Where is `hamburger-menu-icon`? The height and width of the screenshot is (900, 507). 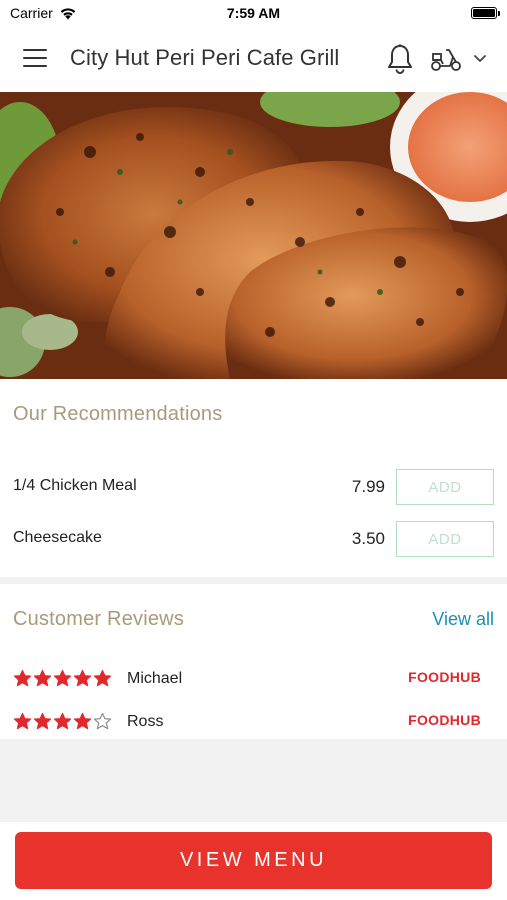
hamburger-menu-icon is located at coordinates (35, 58).